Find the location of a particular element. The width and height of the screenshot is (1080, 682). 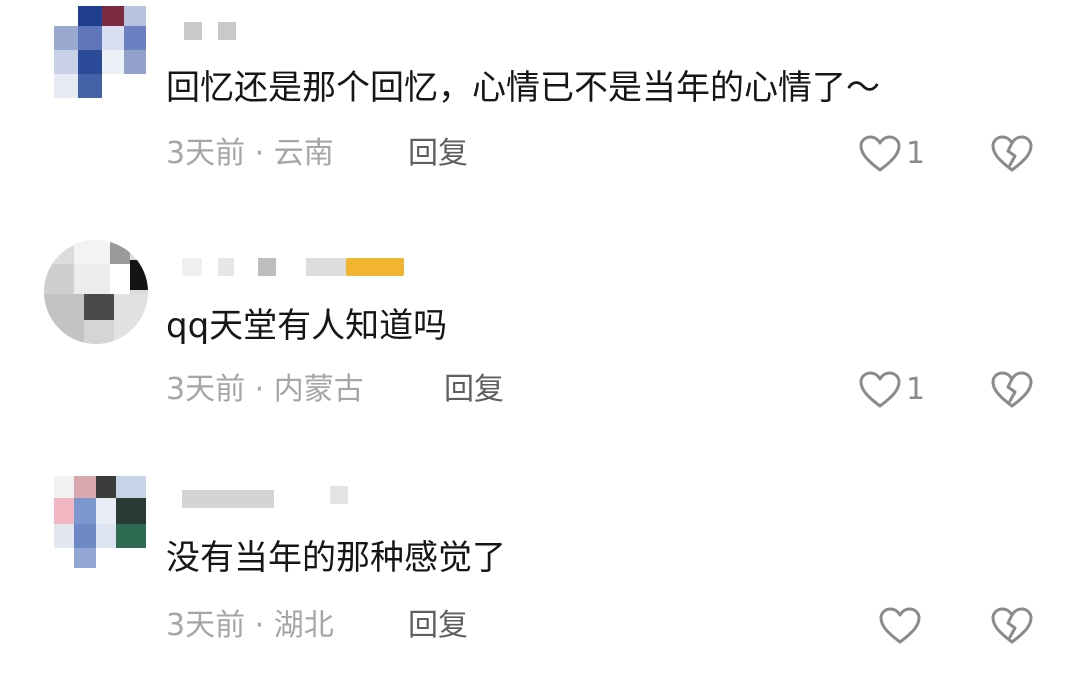

comment-location: 内蒙古 is located at coordinates (318, 389).